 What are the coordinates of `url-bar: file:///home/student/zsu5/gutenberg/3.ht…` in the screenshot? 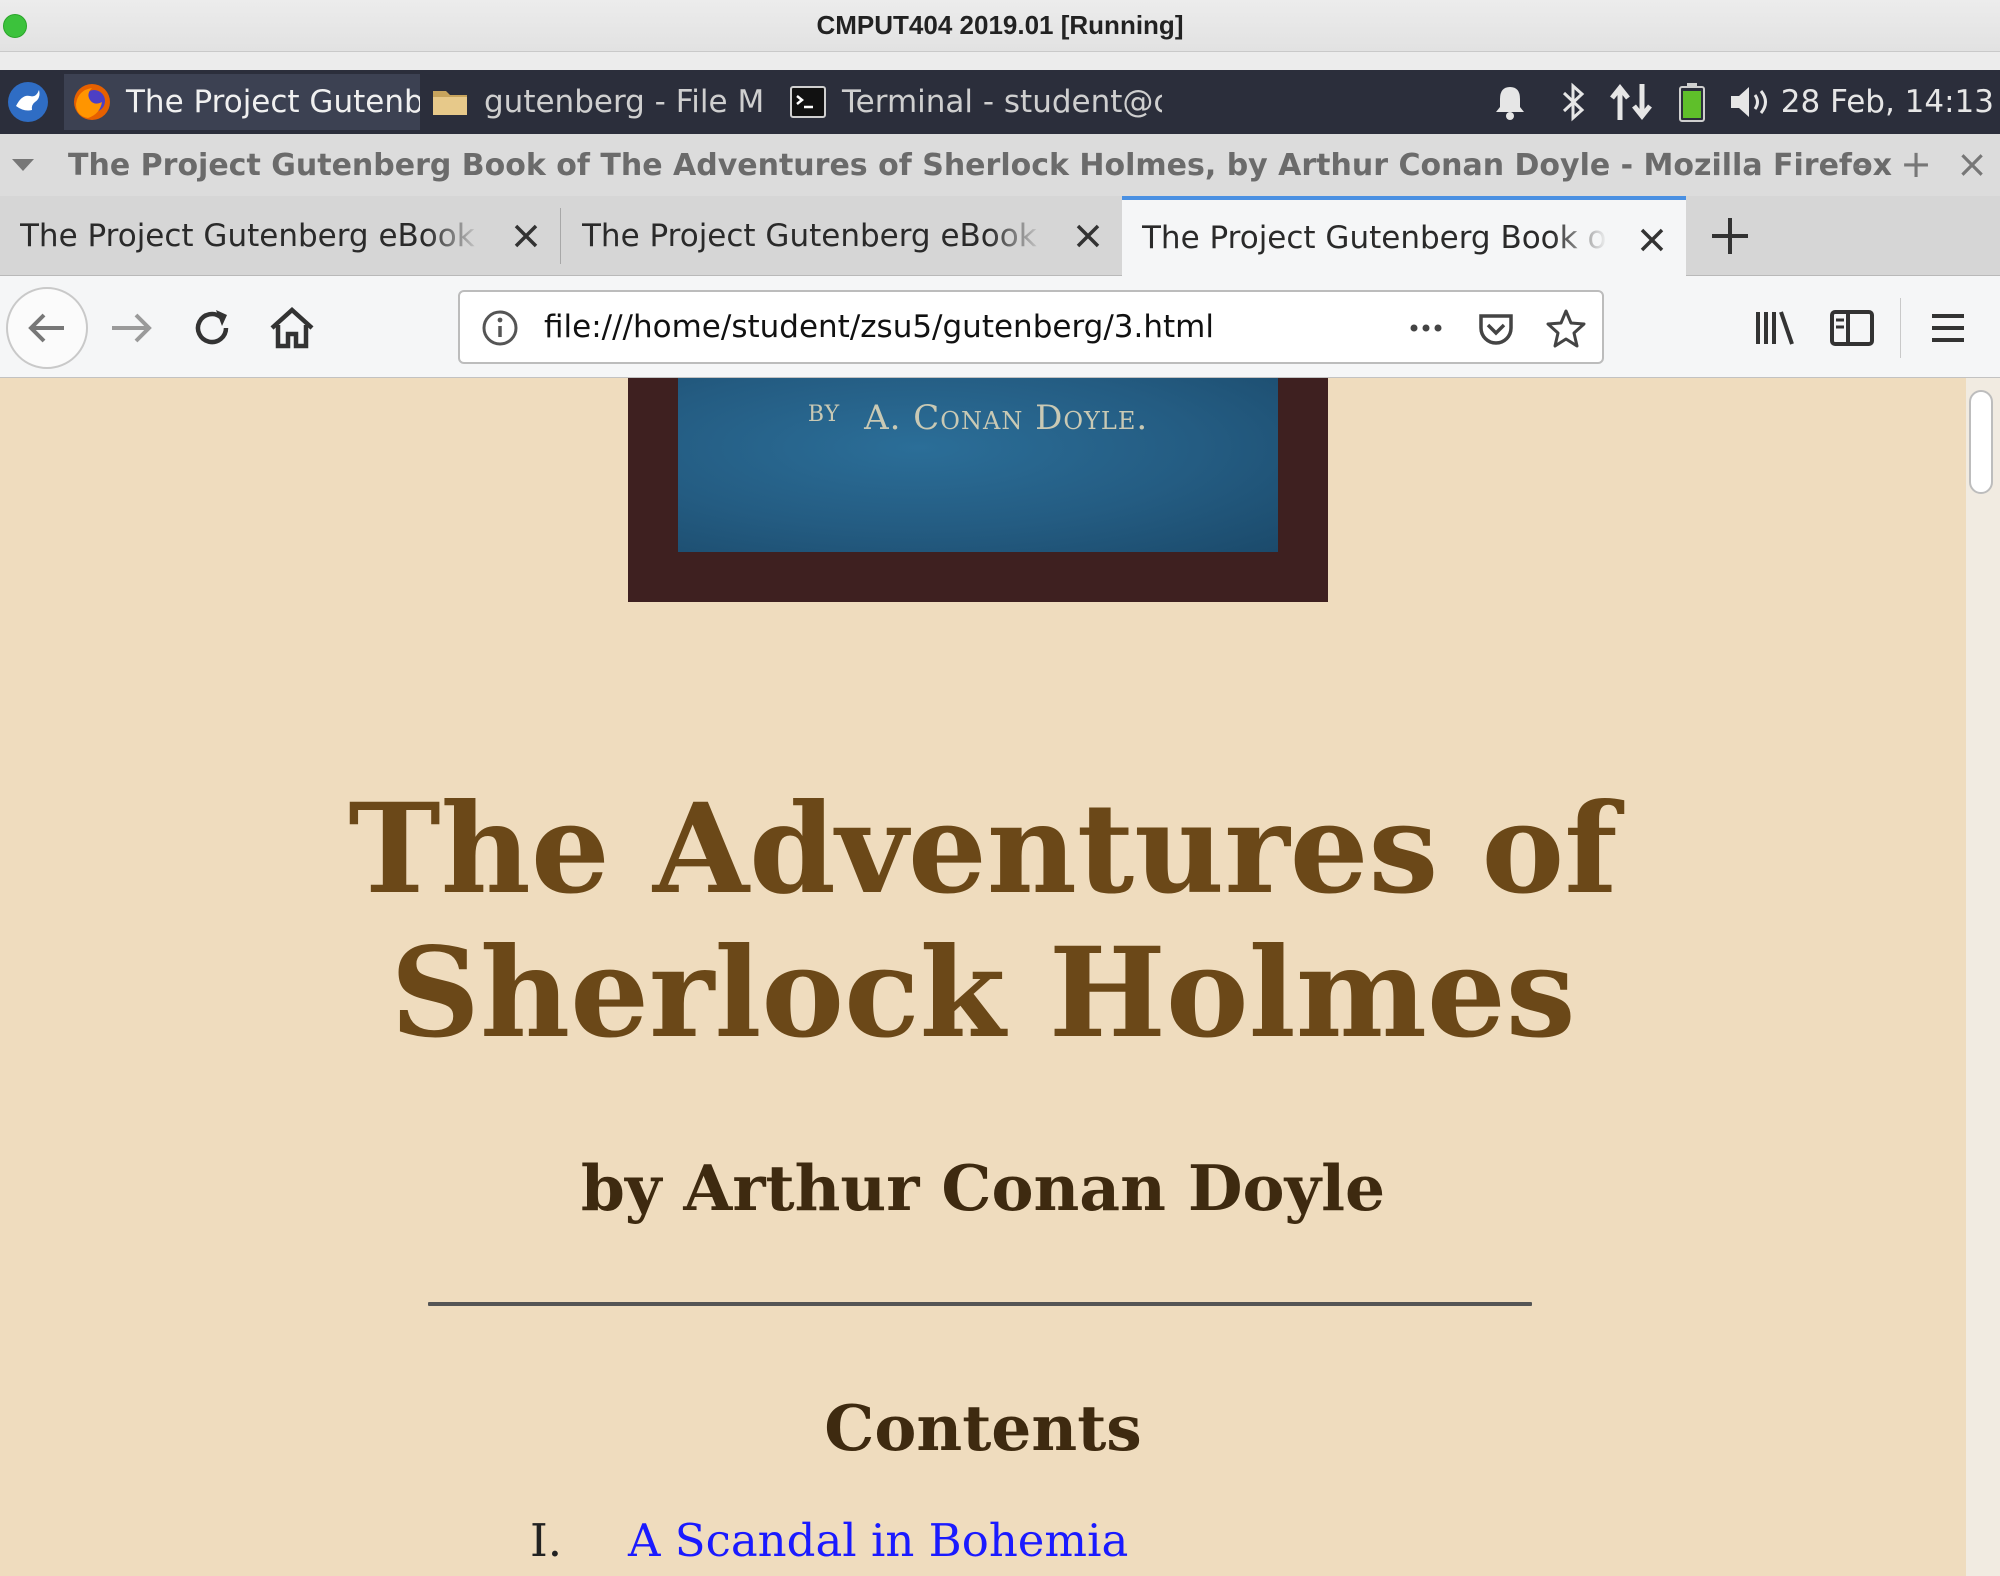 It's located at (1031, 327).